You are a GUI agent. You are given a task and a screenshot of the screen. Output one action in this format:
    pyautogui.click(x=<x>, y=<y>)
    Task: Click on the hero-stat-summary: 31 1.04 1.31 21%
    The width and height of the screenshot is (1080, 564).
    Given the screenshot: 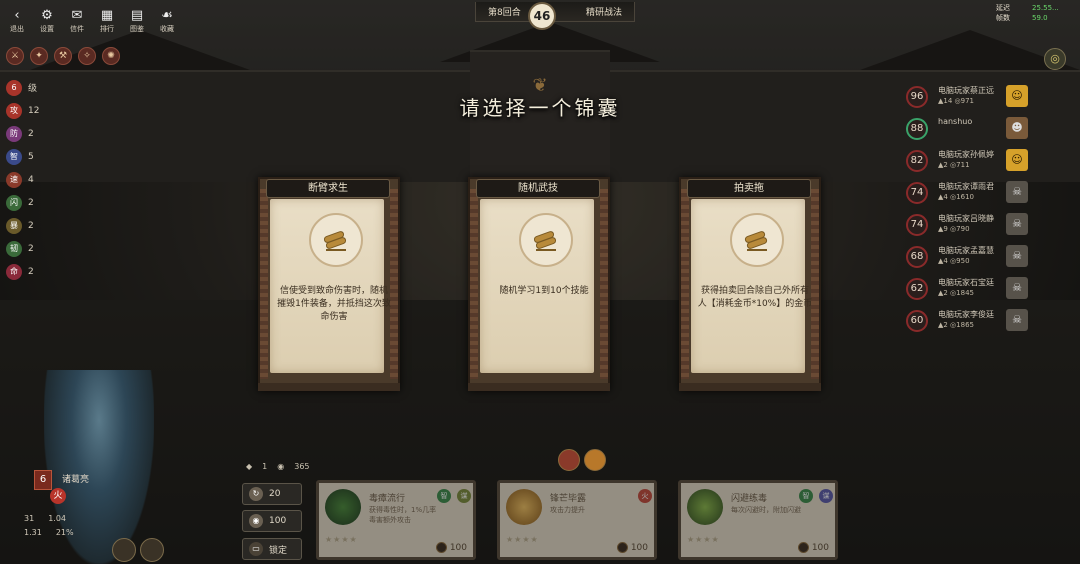 What is the action you would take?
    pyautogui.click(x=49, y=526)
    